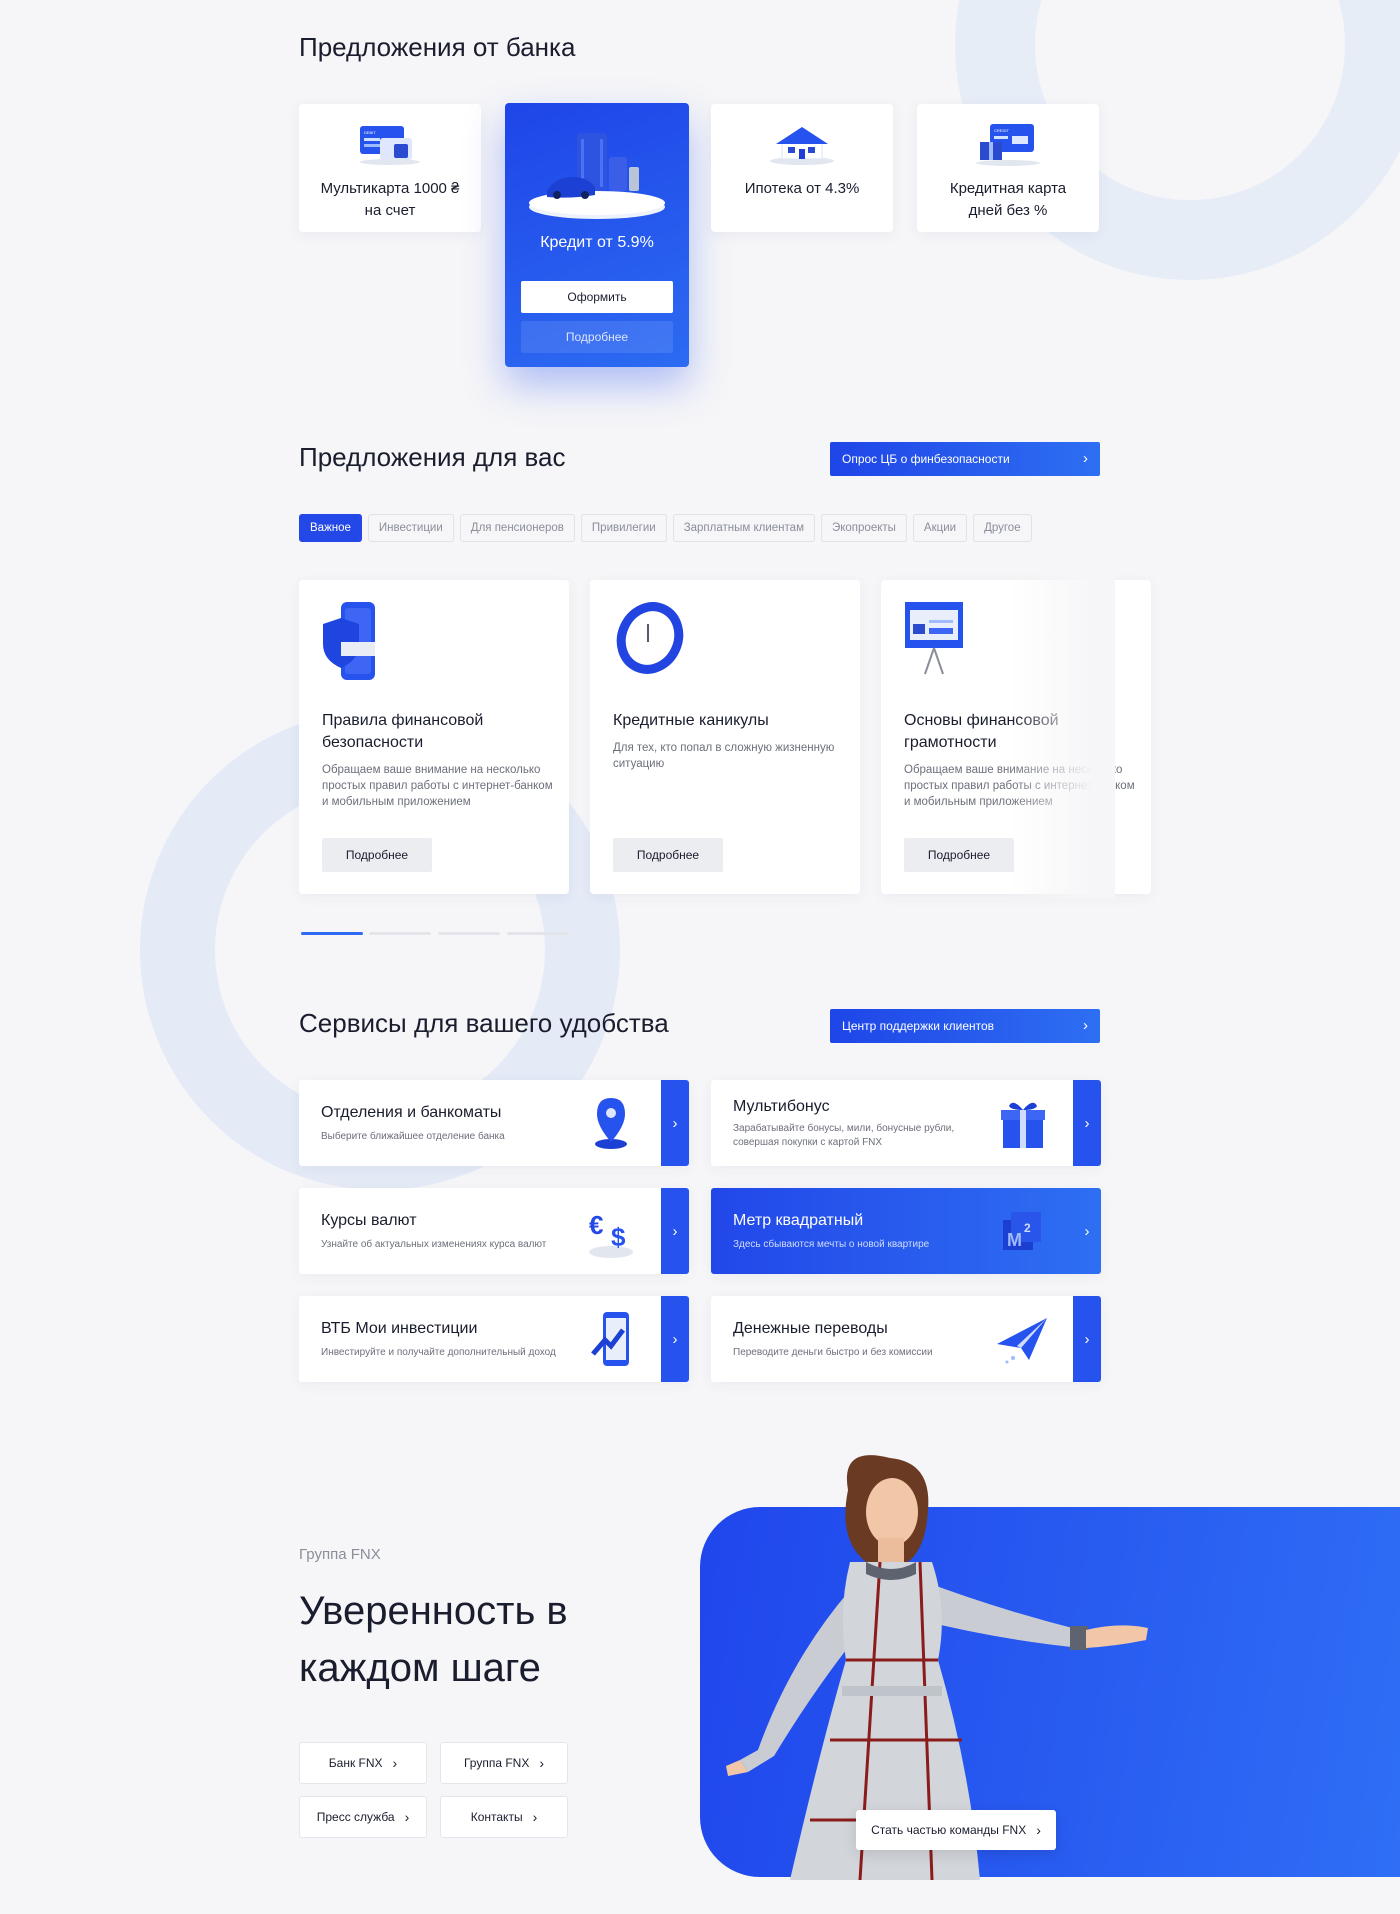 This screenshot has height=1914, width=1400. I want to click on service-title: Мультибонус, so click(781, 1106).